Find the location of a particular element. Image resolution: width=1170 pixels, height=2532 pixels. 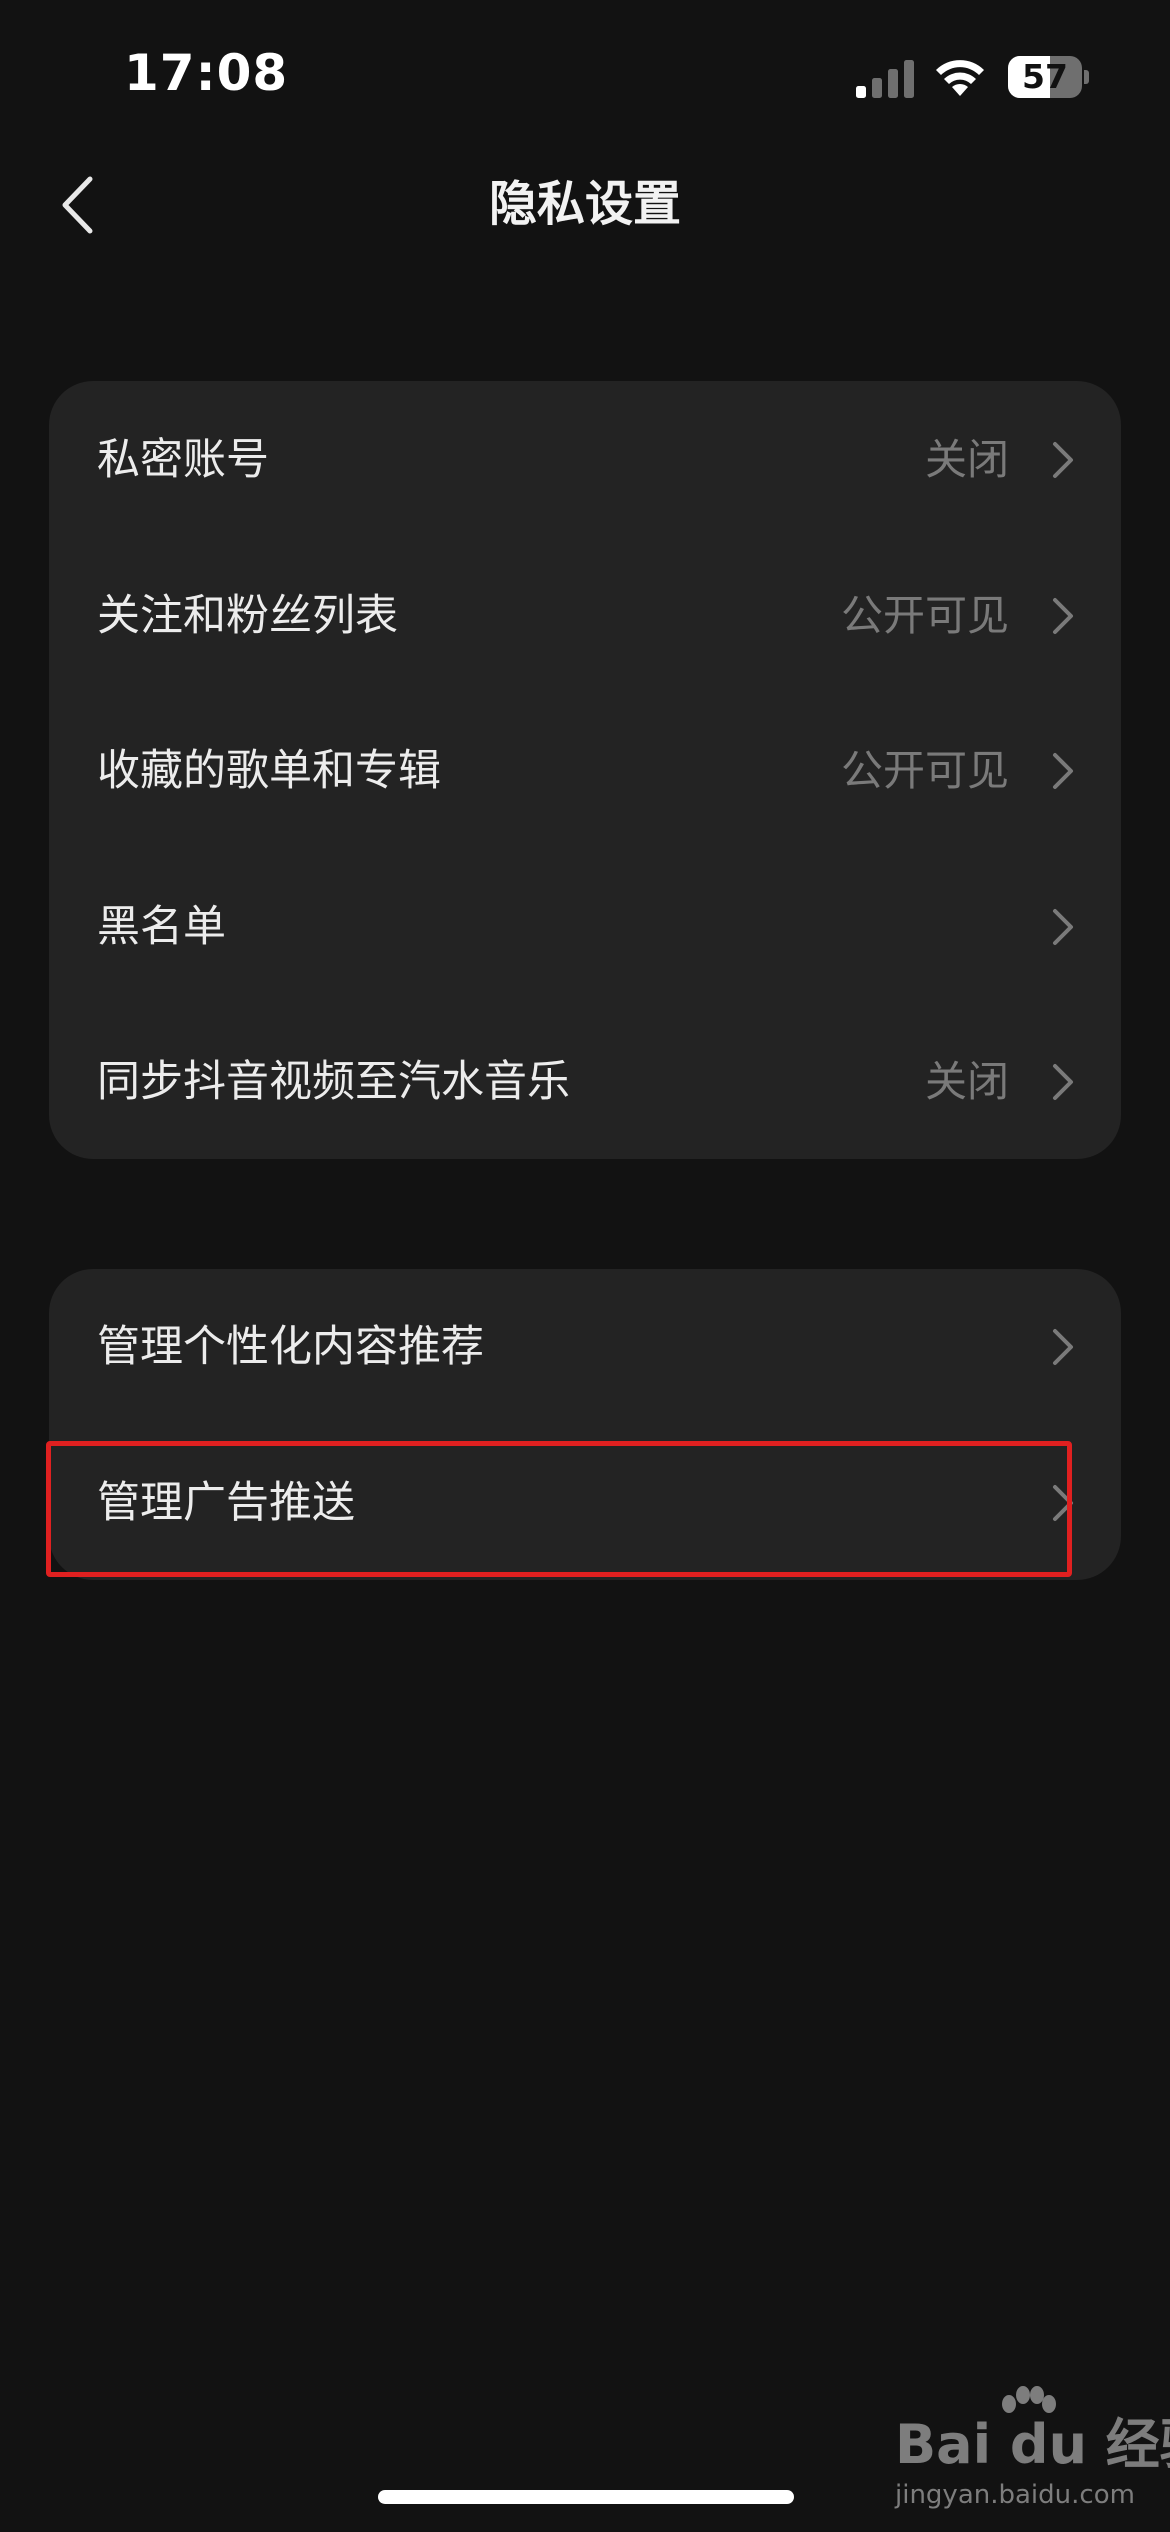

row-label: 私密账号 is located at coordinates (183, 460).